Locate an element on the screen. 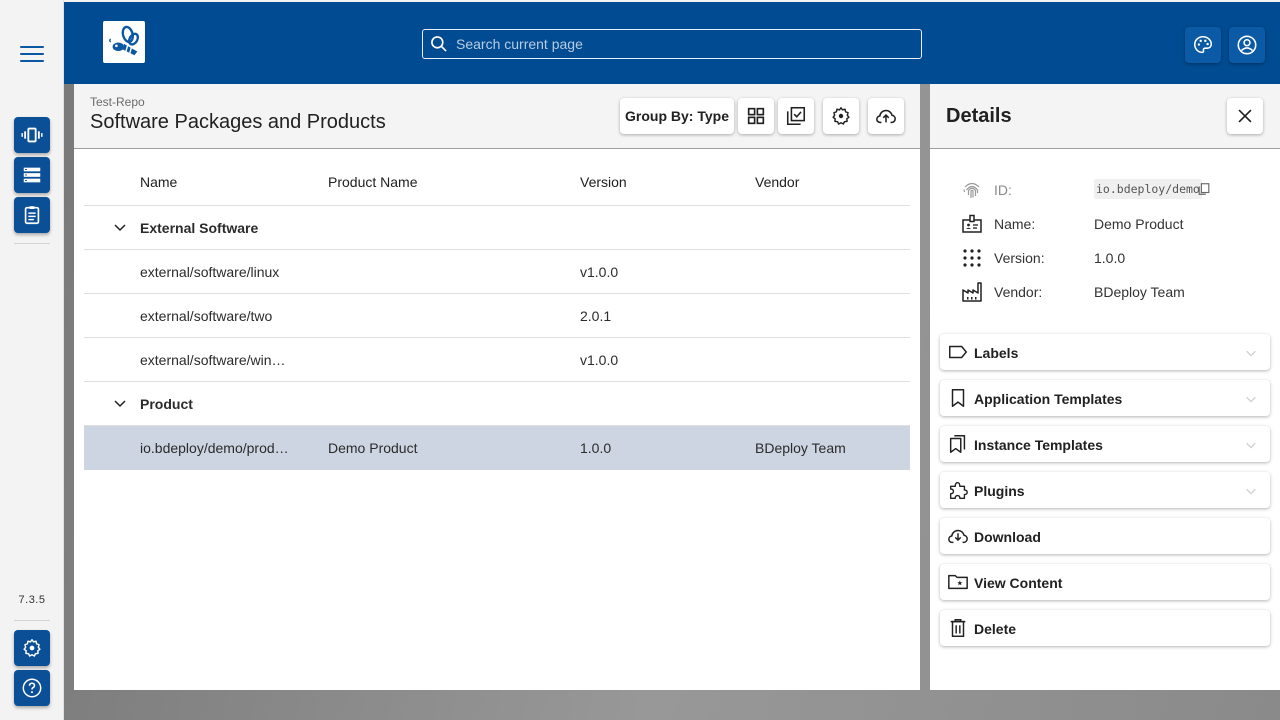 This screenshot has width=1280, height=720. close-details-button is located at coordinates (1245, 116).